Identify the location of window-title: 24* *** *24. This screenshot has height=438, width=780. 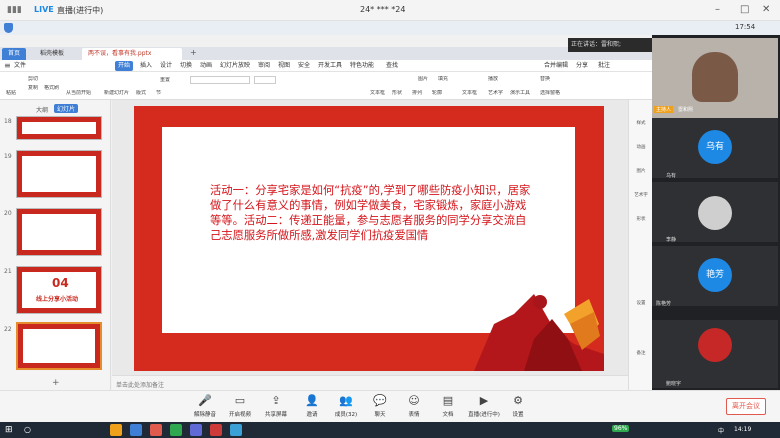
(383, 9).